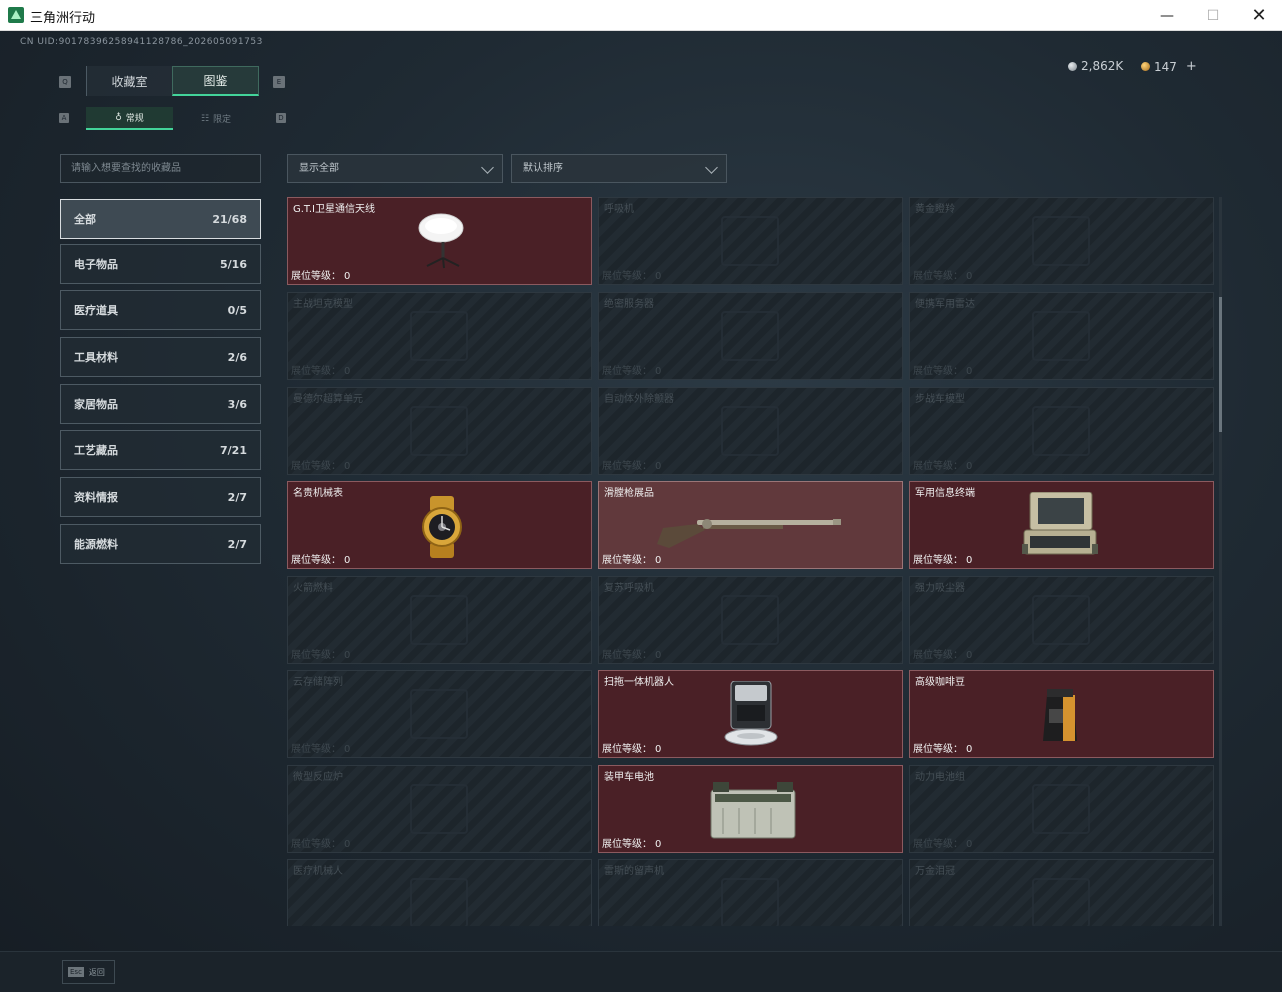 This screenshot has height=992, width=1282. I want to click on collection-card: 微型反应炉 展位等级： 0, so click(439, 809).